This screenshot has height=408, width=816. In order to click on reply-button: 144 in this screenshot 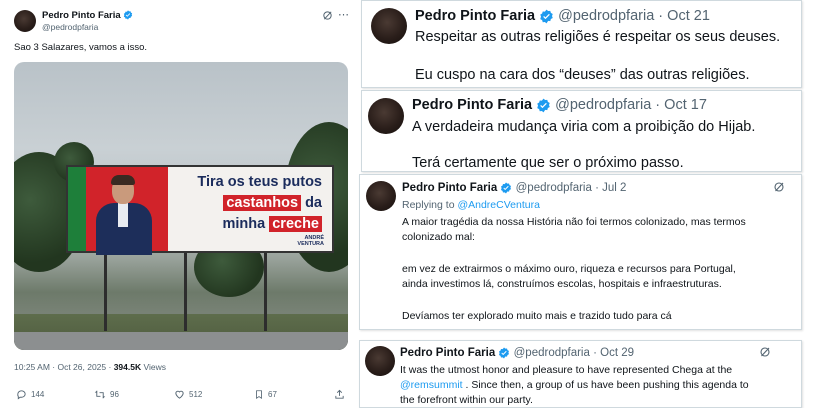, I will do `click(30, 394)`.